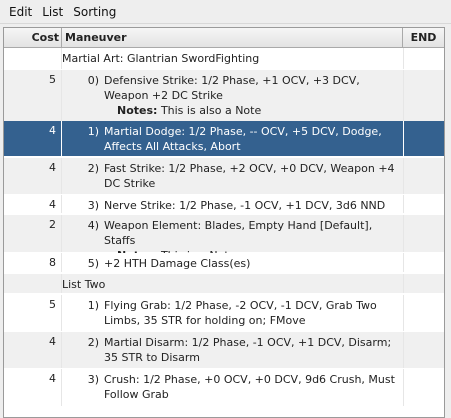  Describe the element at coordinates (33, 37) in the screenshot. I see `column-header-cost: Cost` at that location.